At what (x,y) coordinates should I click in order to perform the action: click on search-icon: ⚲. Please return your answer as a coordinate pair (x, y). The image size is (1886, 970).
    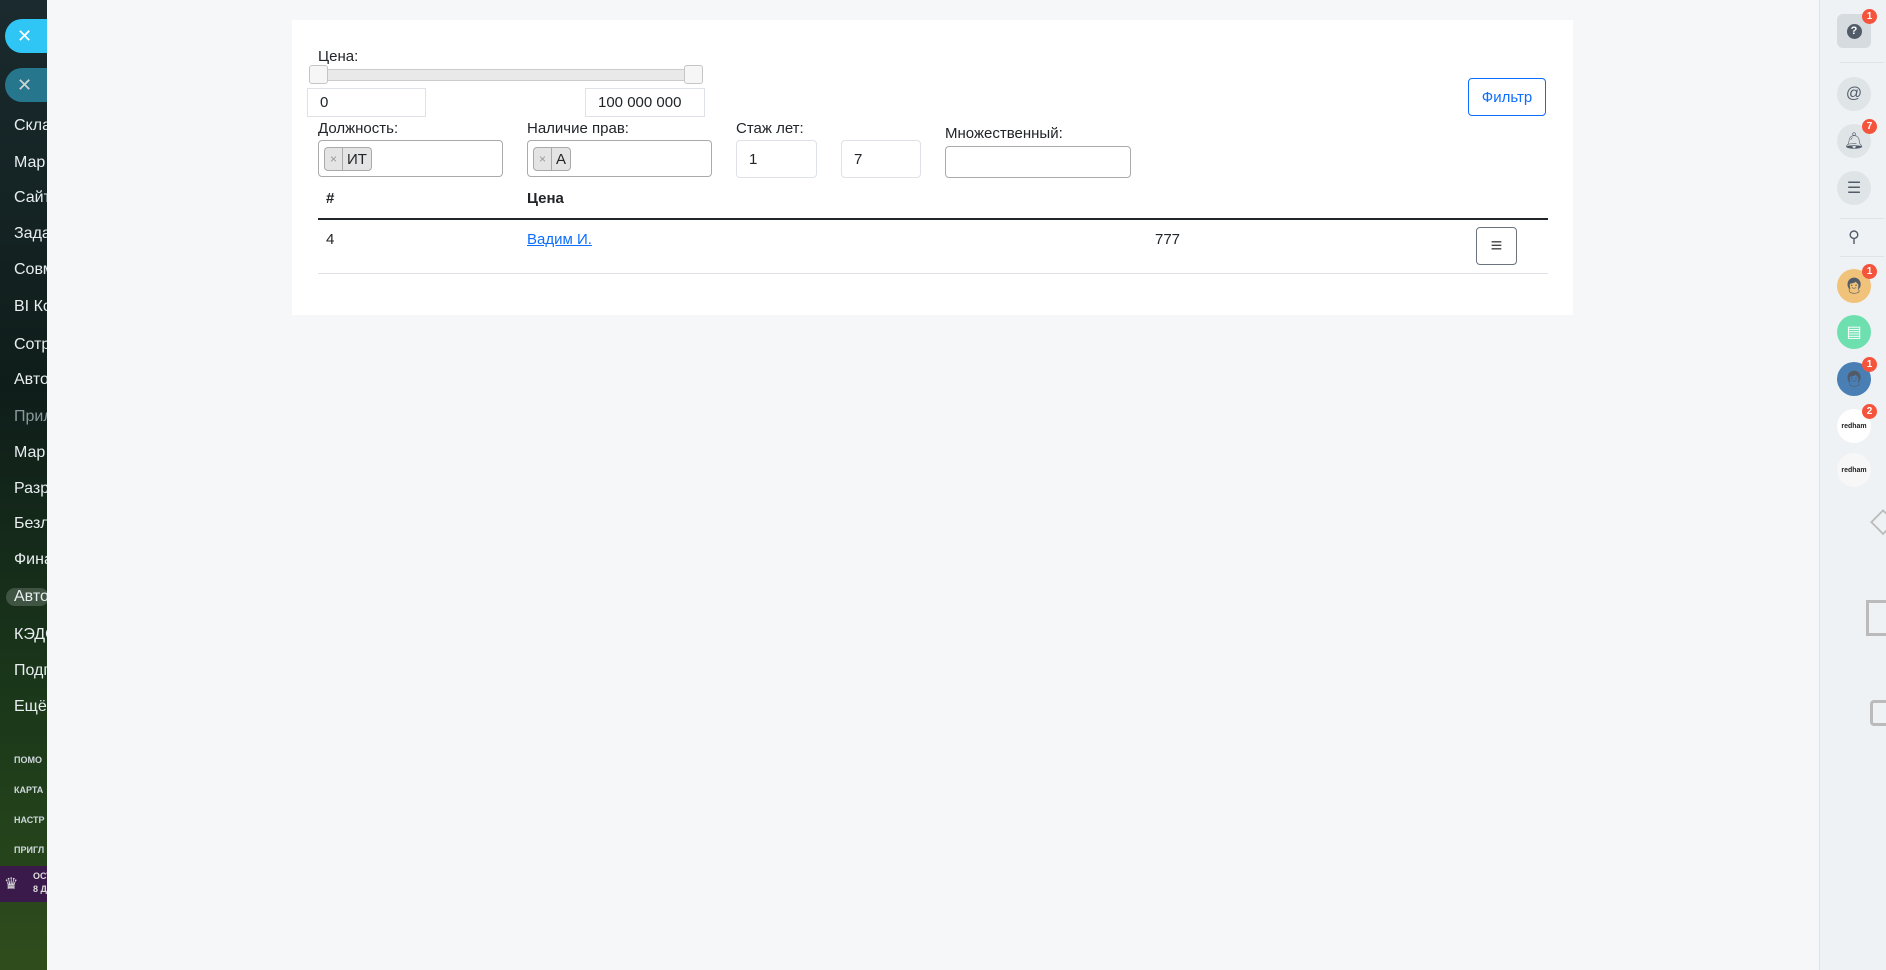
    Looking at the image, I should click on (1854, 237).